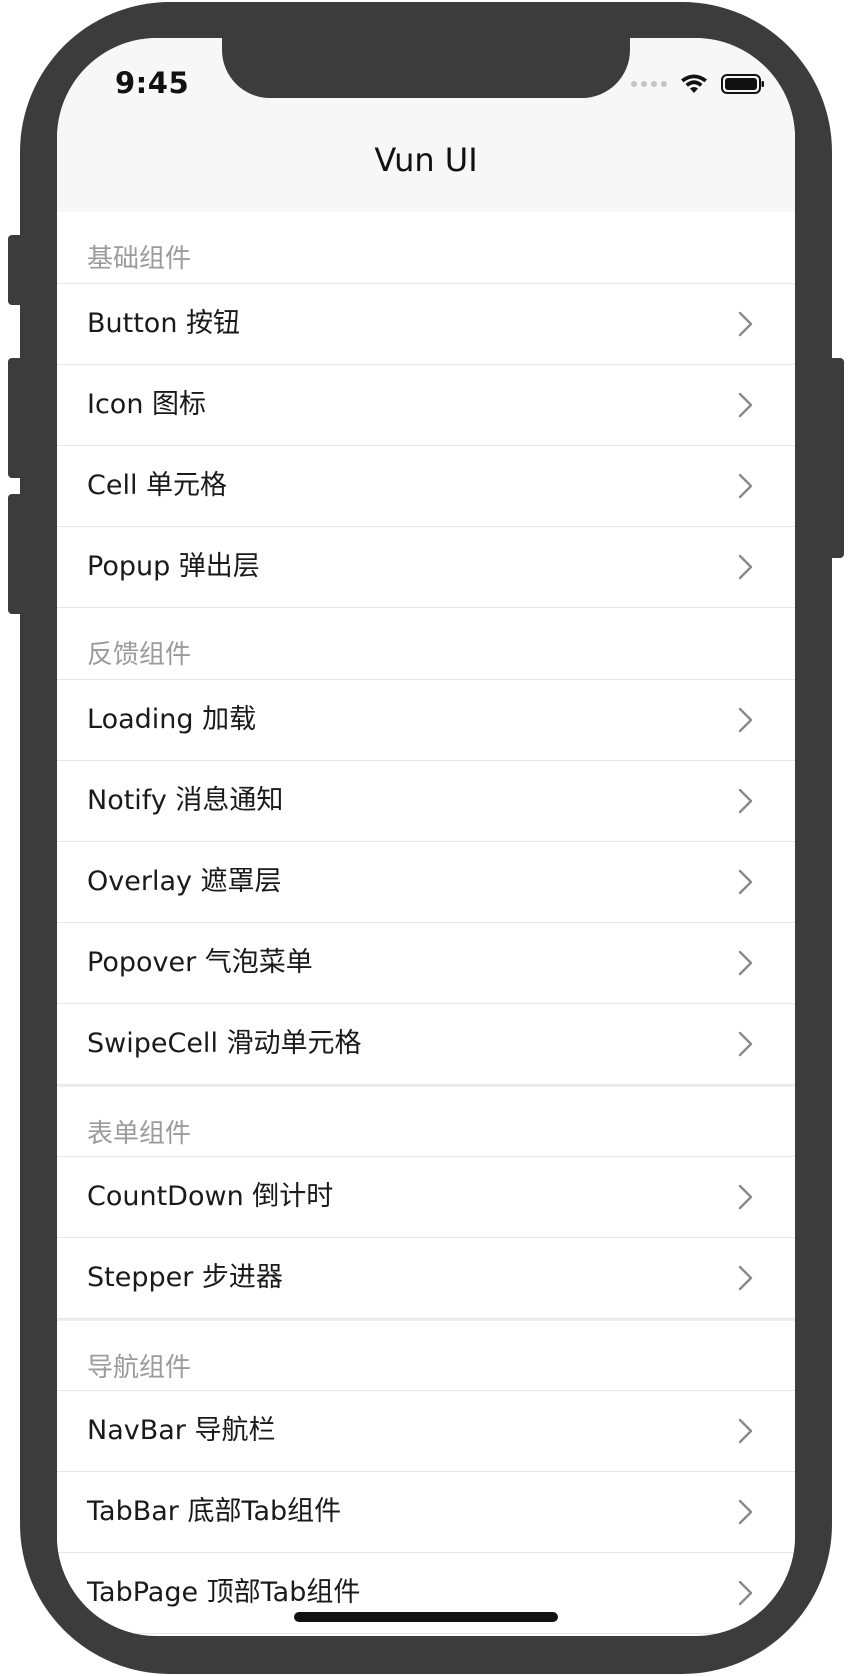 Image resolution: width=852 pixels, height=1676 pixels. I want to click on list-item-label: Cell 单元格, so click(157, 485).